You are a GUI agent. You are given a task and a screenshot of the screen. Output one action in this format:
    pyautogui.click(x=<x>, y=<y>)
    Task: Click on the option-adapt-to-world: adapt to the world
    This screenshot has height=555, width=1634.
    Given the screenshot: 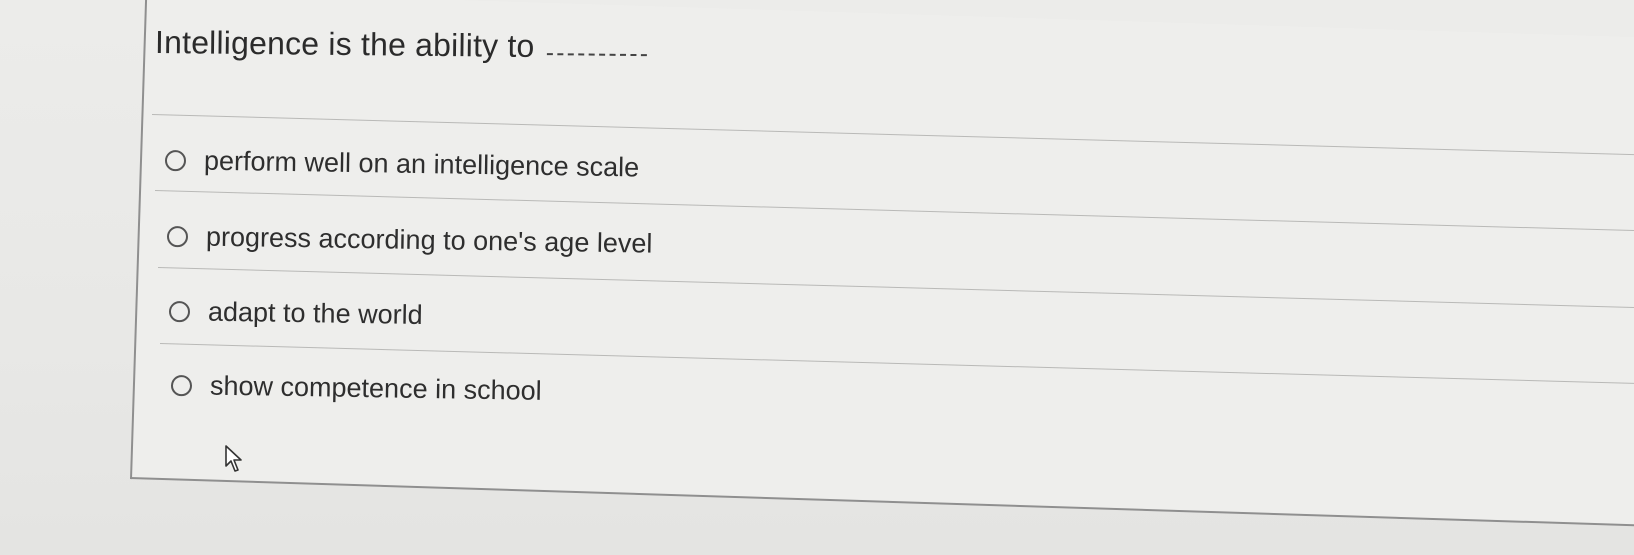 What is the action you would take?
    pyautogui.click(x=295, y=313)
    